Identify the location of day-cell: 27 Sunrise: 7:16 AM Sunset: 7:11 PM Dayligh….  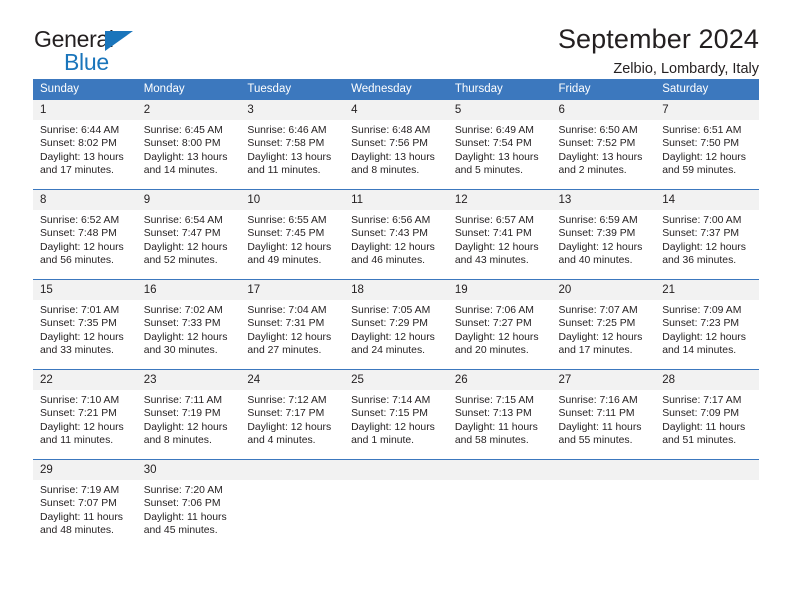
(603, 414).